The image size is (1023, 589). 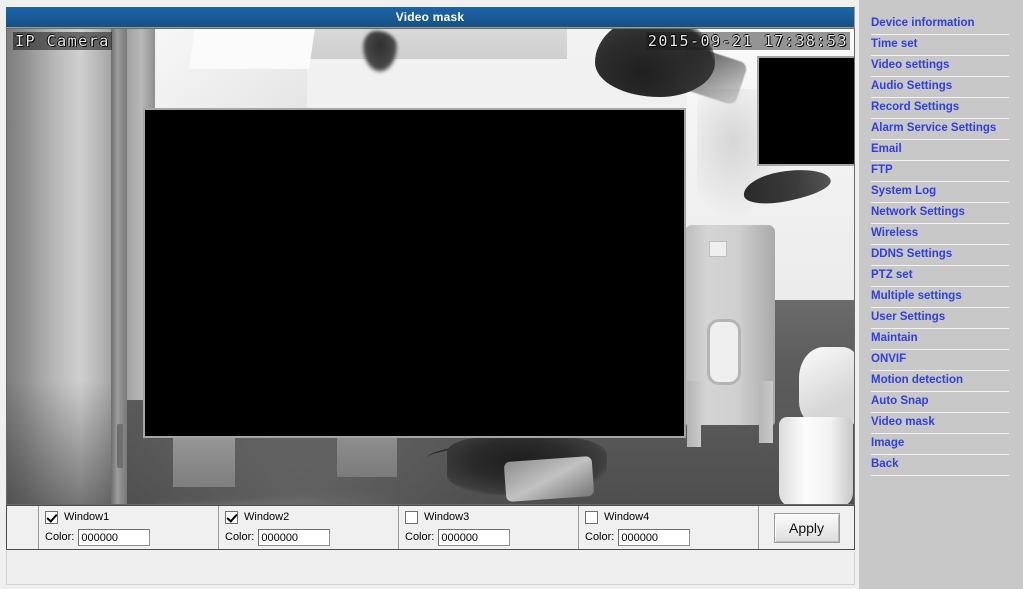 I want to click on sidebar-item-video-settings: Video settings, so click(x=941, y=66).